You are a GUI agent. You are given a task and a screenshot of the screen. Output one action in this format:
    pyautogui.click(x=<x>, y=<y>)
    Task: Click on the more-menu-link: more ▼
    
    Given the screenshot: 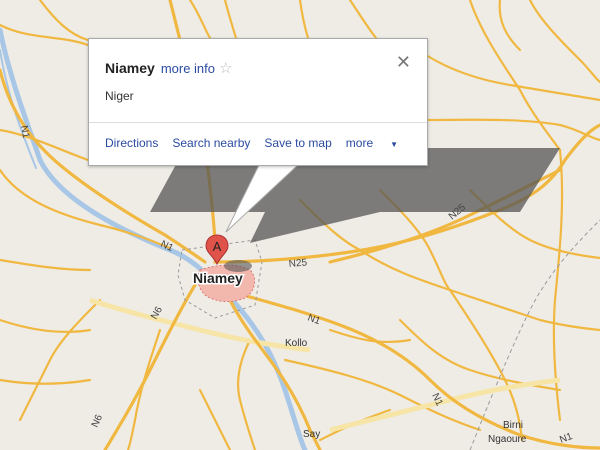 What is the action you would take?
    pyautogui.click(x=379, y=143)
    